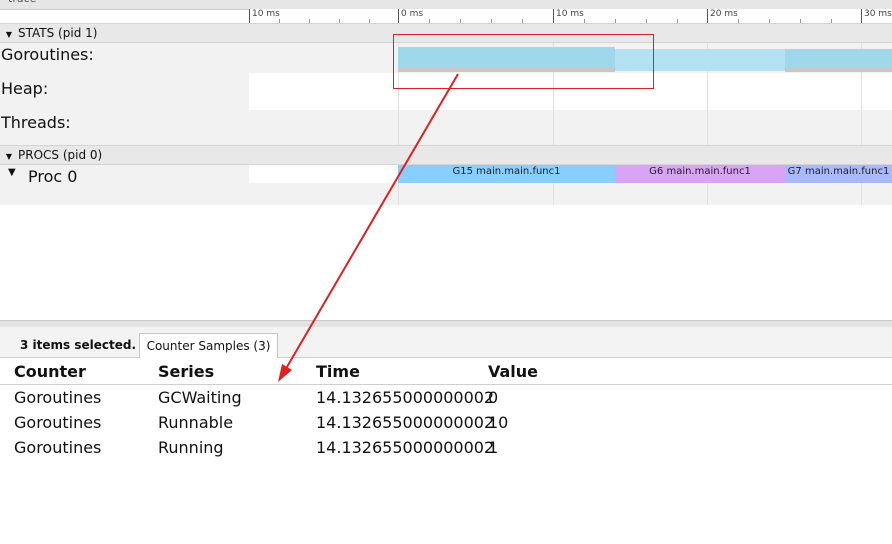 This screenshot has width=892, height=544. Describe the element at coordinates (506, 174) in the screenshot. I see `slice-g15: G15 main.main.func1` at that location.